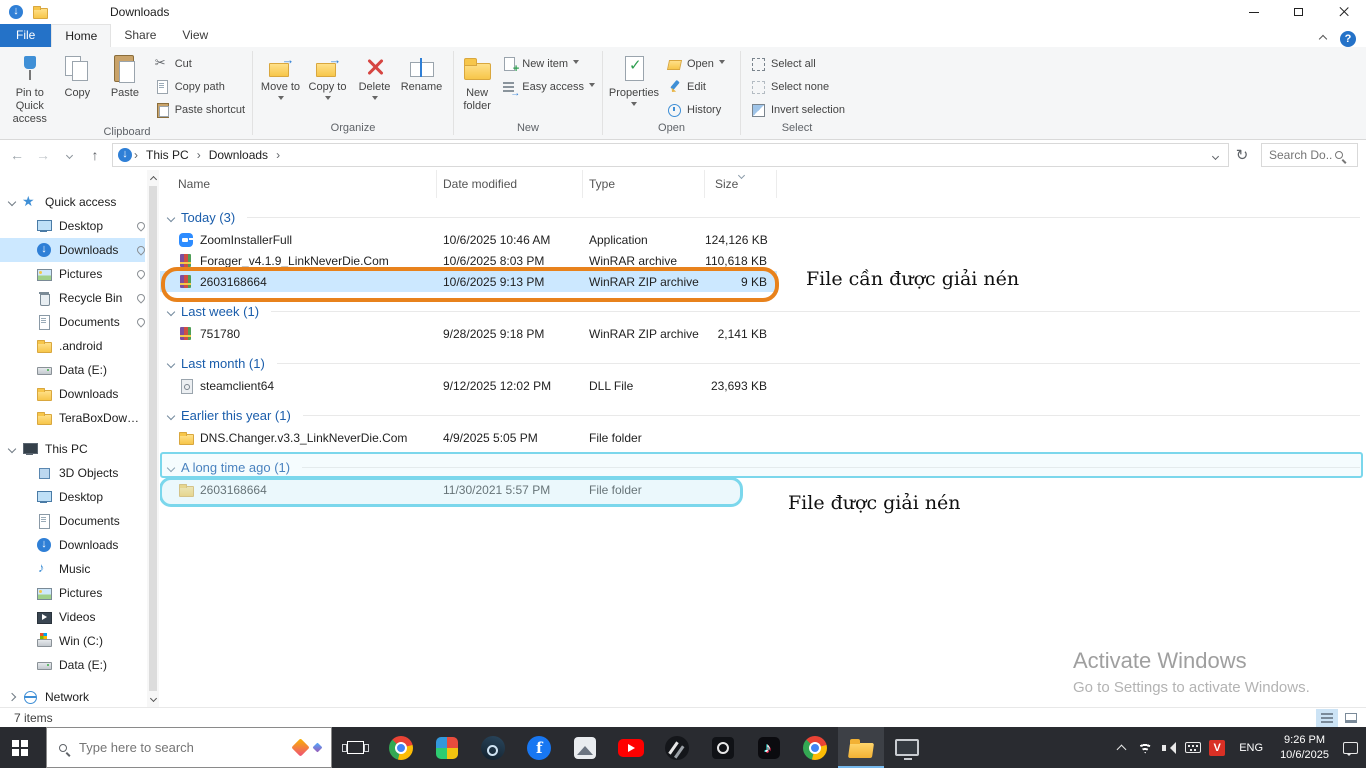 The height and width of the screenshot is (768, 1366). What do you see at coordinates (907, 747) in the screenshot?
I see `monitor-taskbar-button` at bounding box center [907, 747].